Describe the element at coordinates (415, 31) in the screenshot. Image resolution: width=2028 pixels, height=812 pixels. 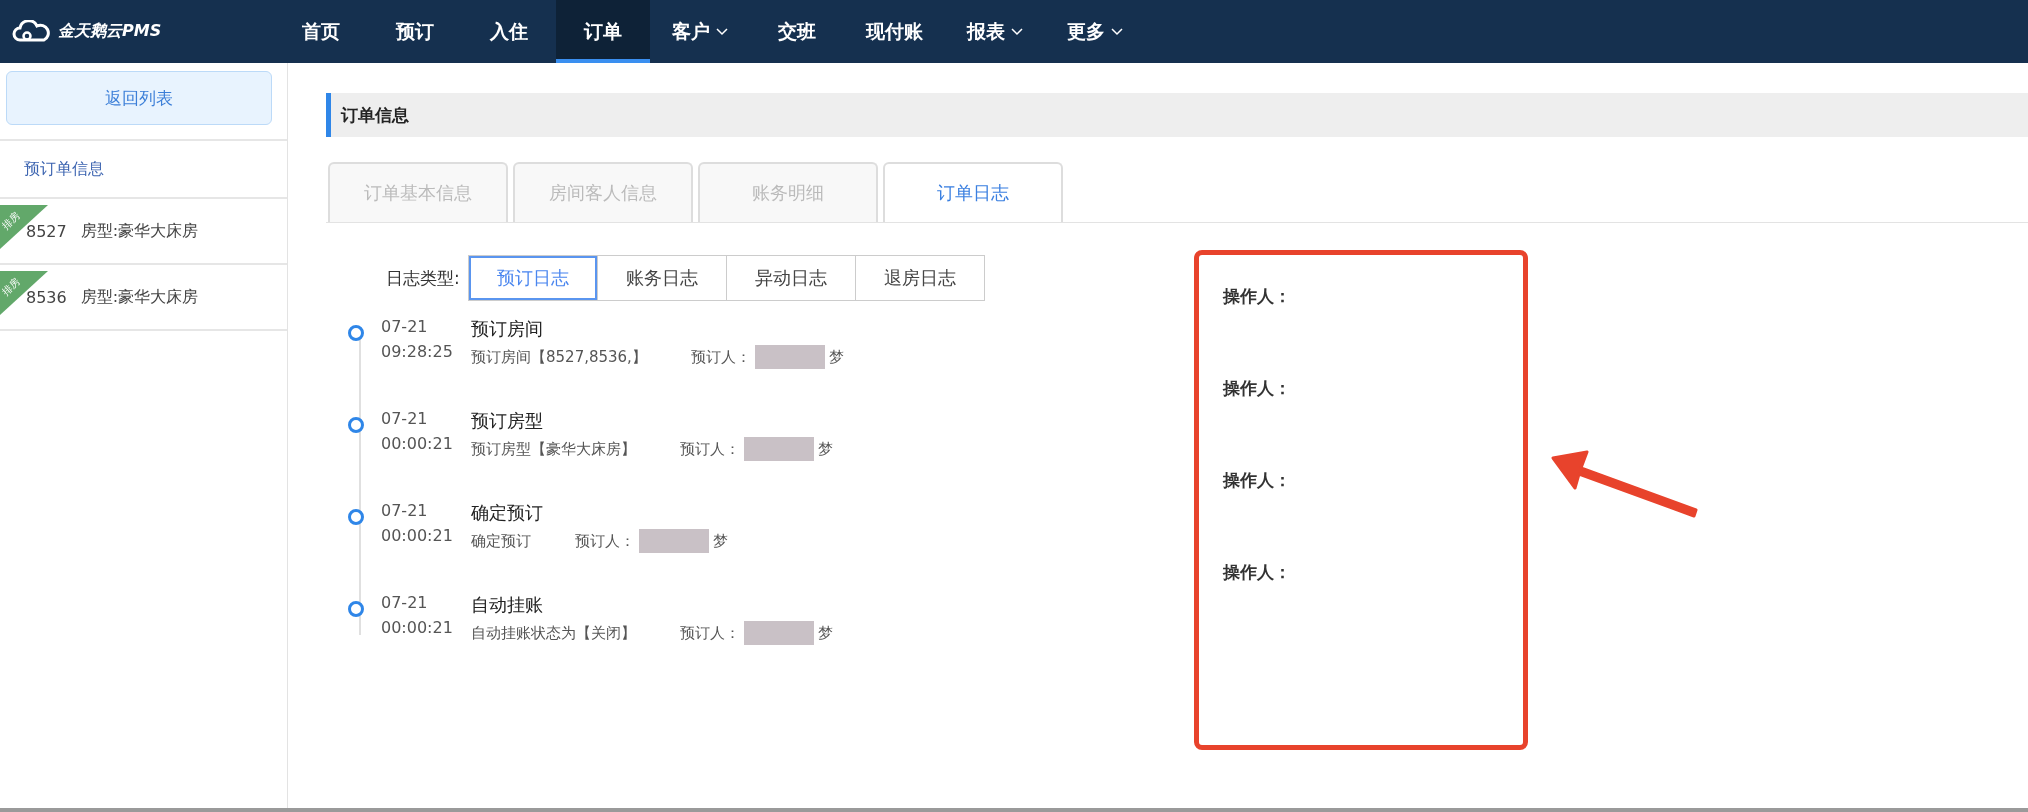
I see `nav-item: 预订` at that location.